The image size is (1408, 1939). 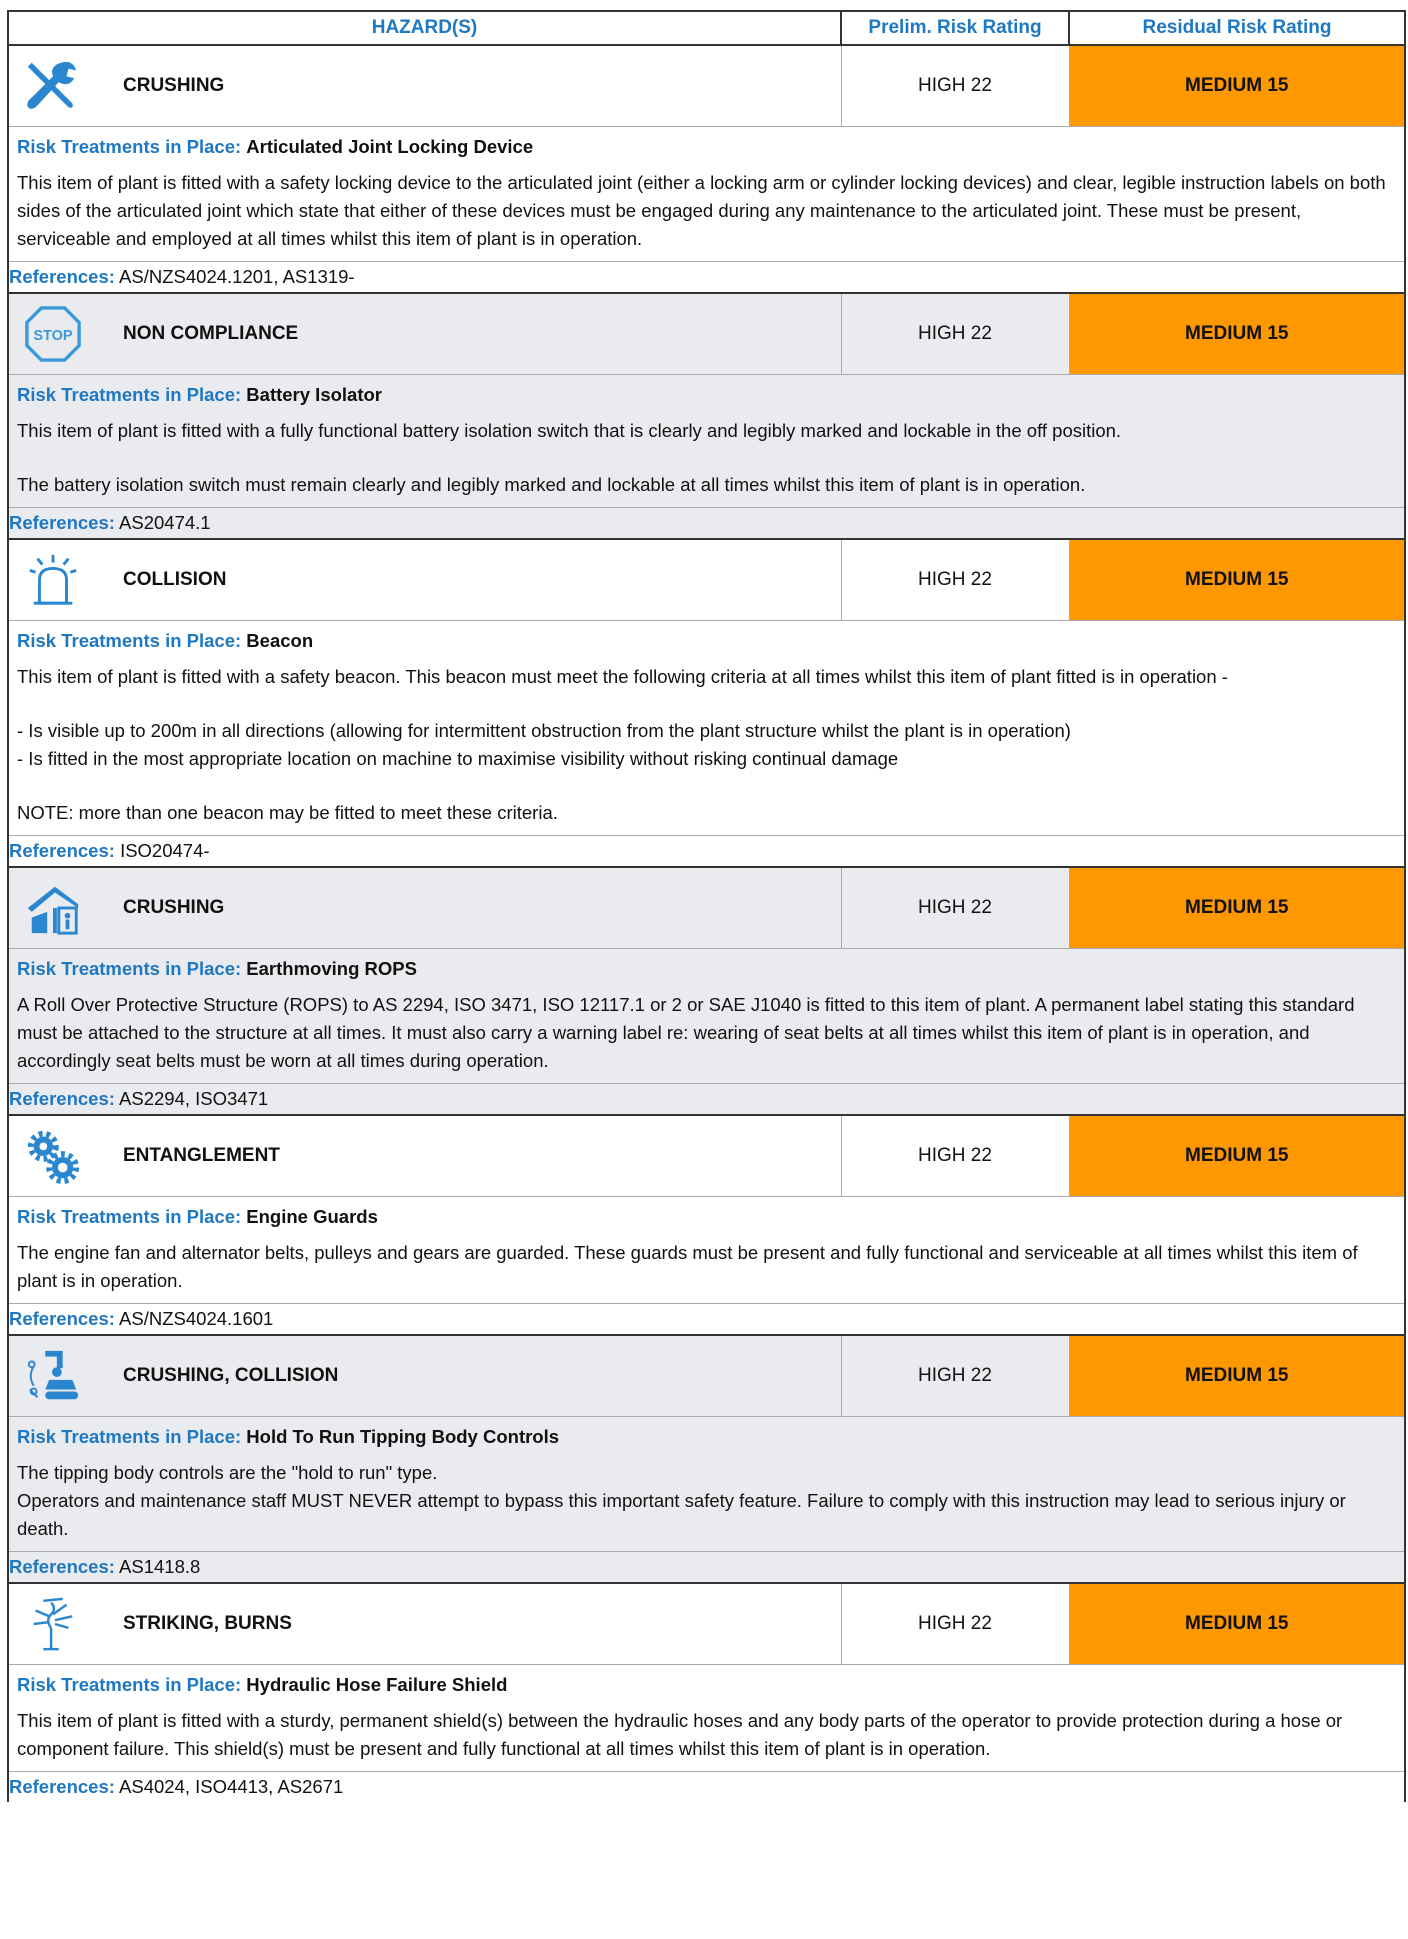 I want to click on references-value: AS4024, ISO4413, AS2671, so click(x=231, y=1786).